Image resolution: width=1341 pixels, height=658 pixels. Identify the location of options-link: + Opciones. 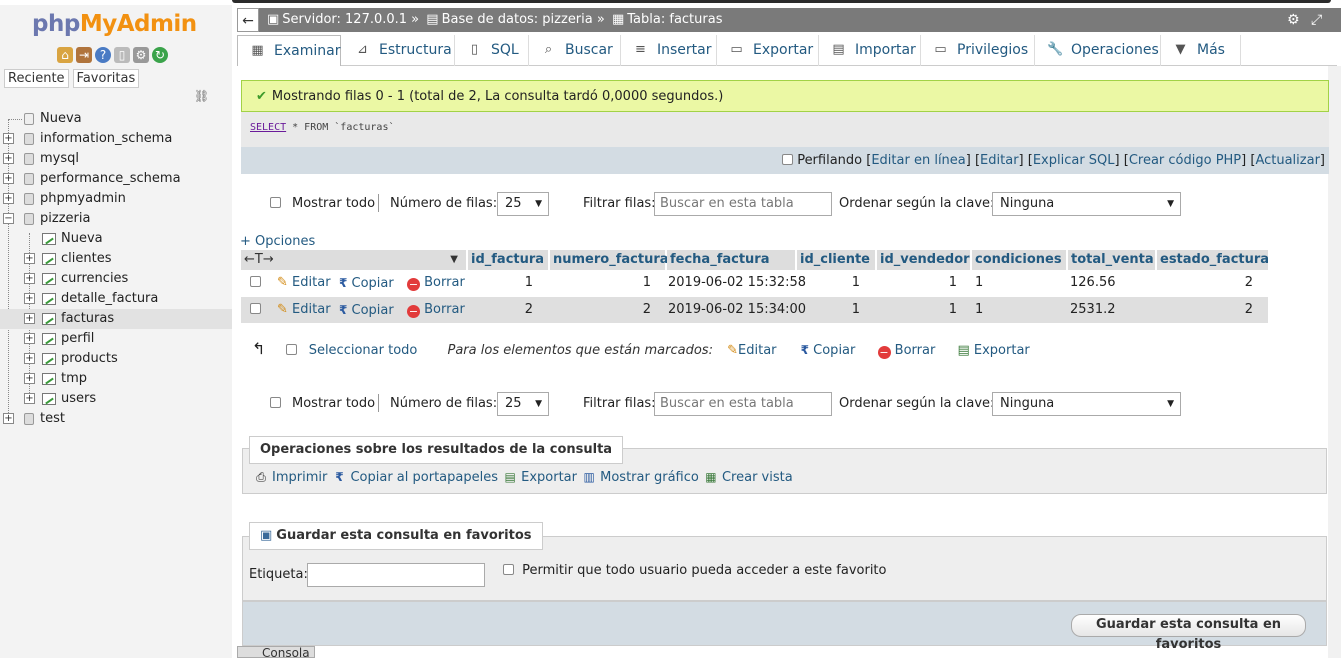
(277, 241).